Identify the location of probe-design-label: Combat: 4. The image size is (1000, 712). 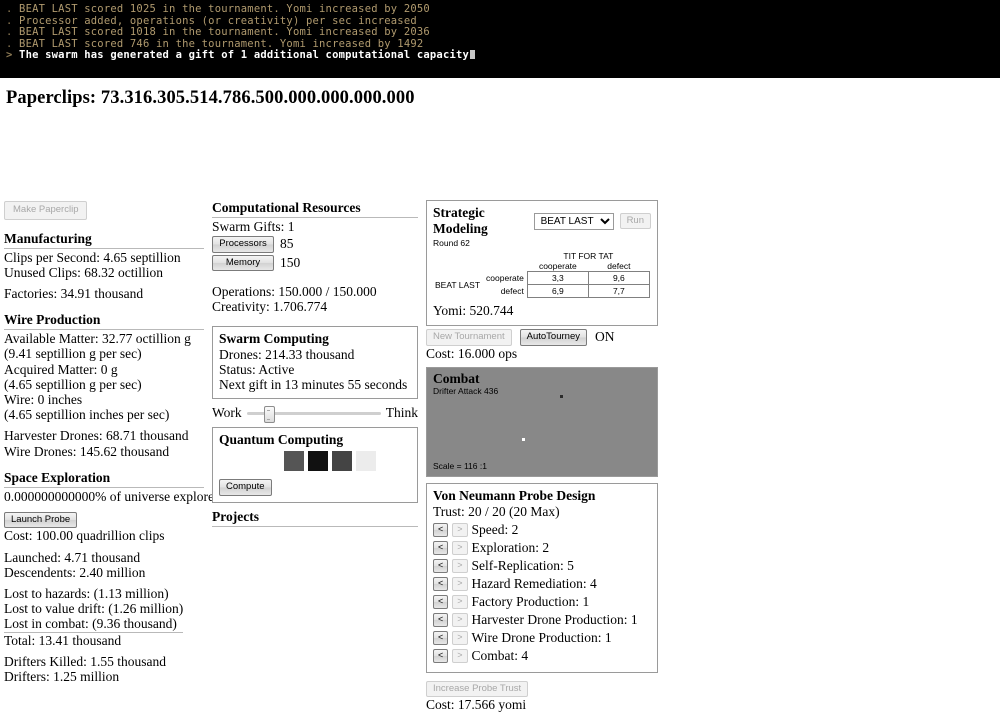
(500, 655).